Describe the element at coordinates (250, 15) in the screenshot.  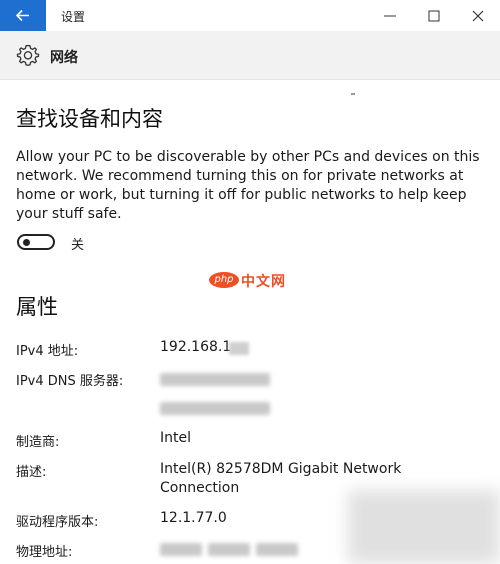
I see `title-bar: 设置` at that location.